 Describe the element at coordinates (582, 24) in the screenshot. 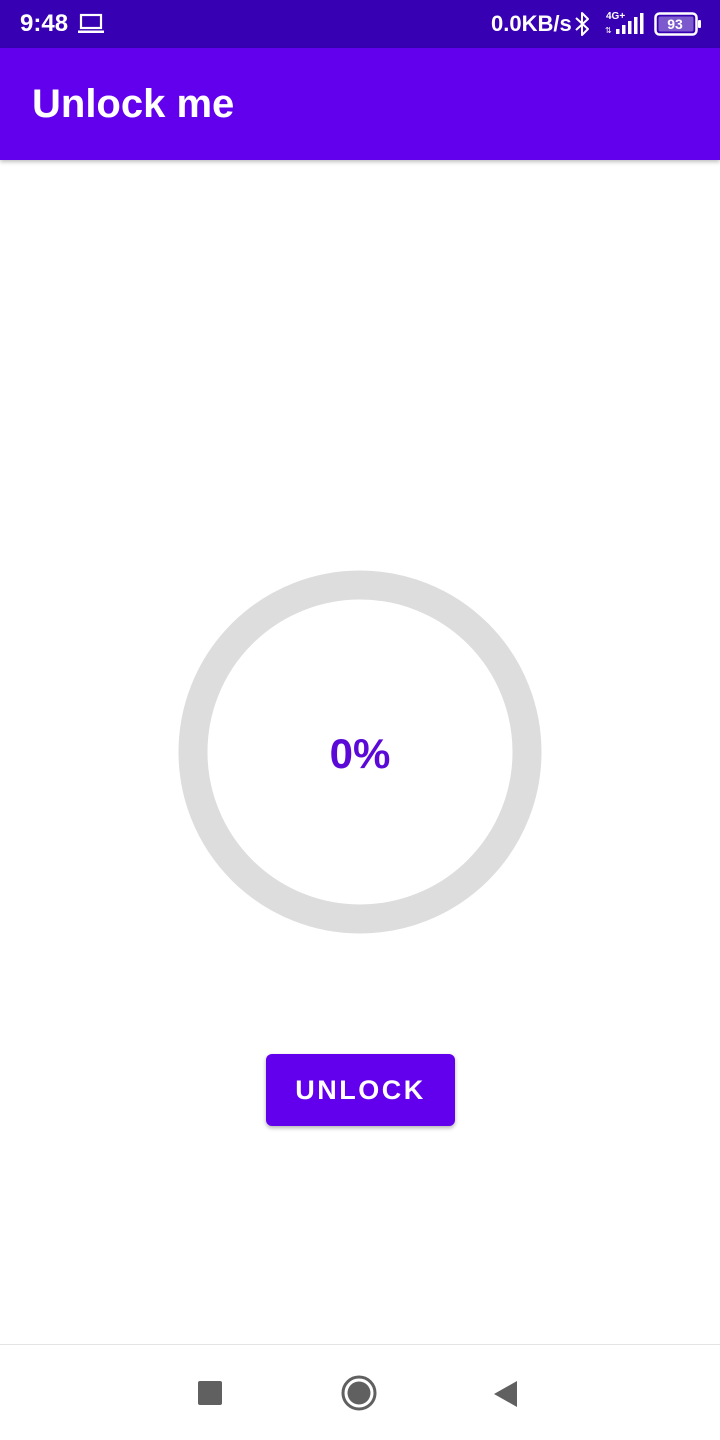

I see `bluetooth-icon` at that location.